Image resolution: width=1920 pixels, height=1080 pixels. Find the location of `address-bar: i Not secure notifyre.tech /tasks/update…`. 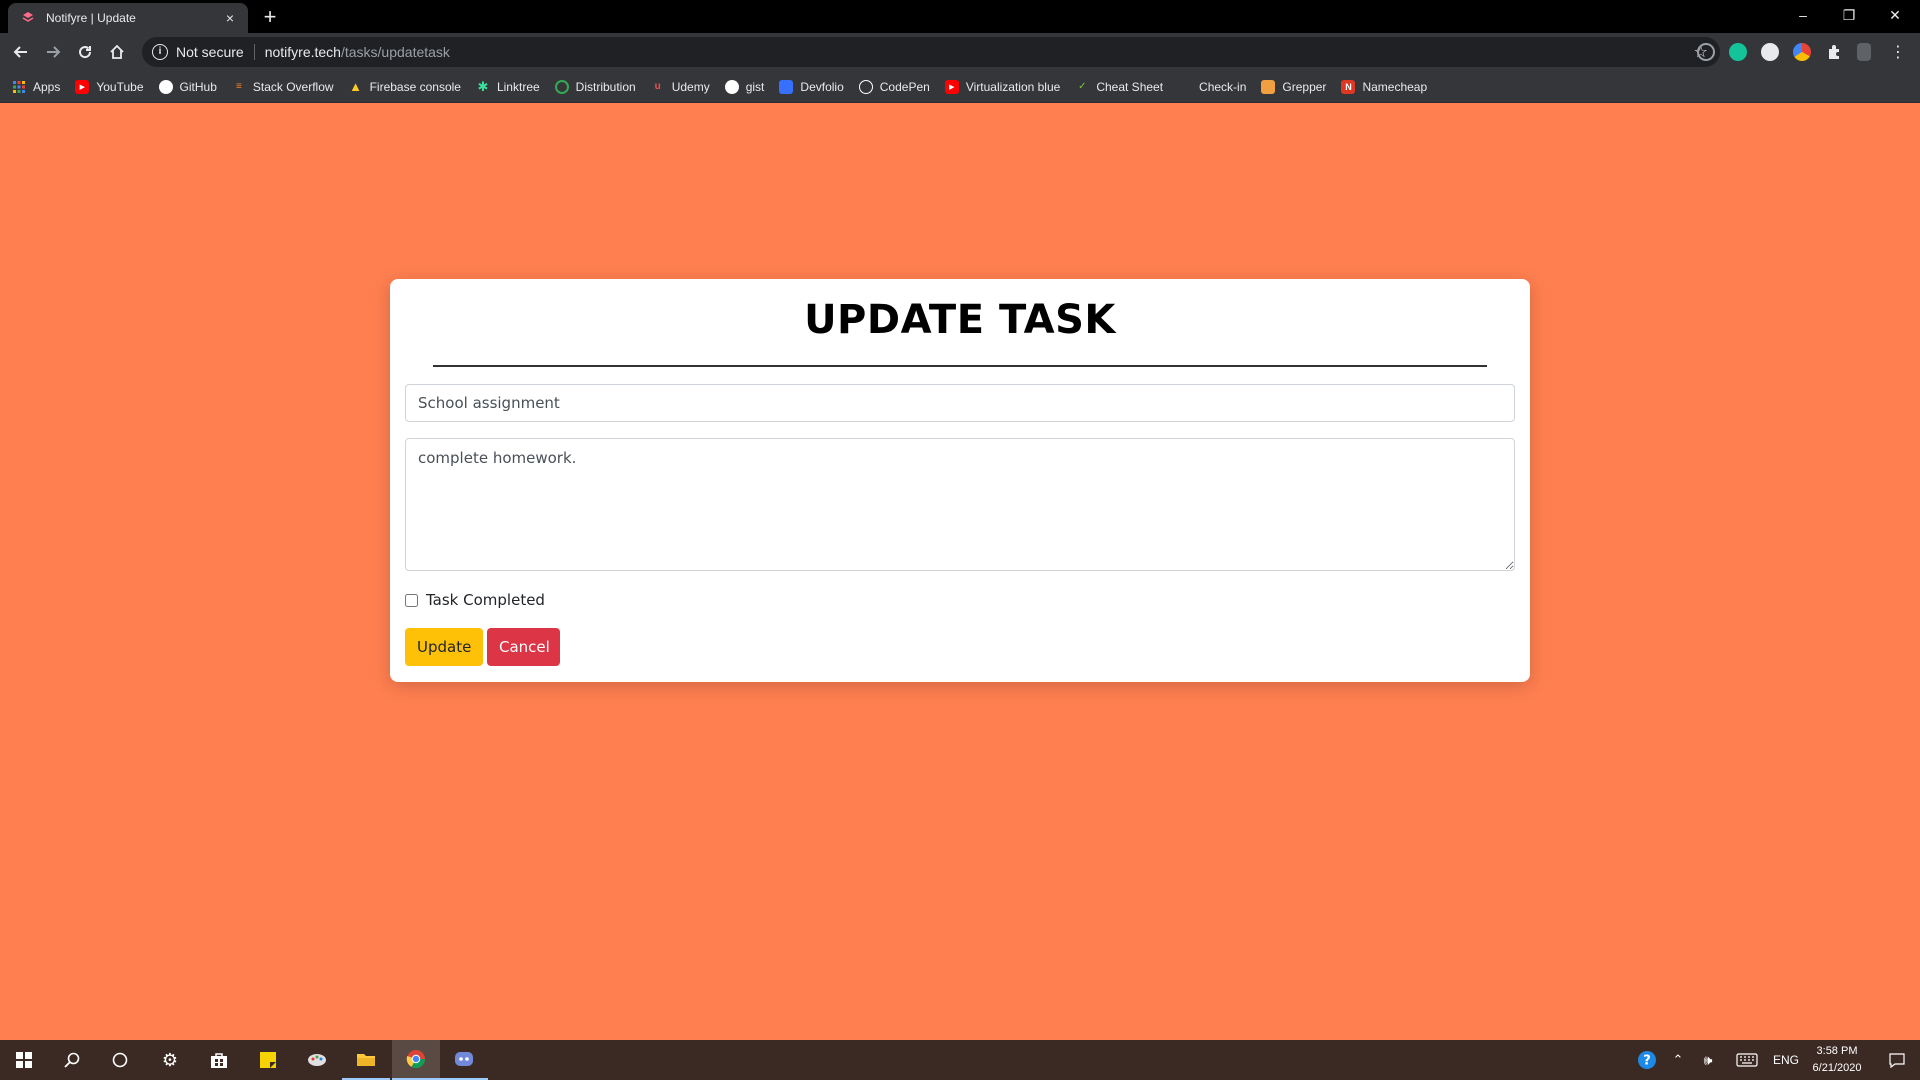

address-bar: i Not secure notifyre.tech /tasks/update… is located at coordinates (931, 52).